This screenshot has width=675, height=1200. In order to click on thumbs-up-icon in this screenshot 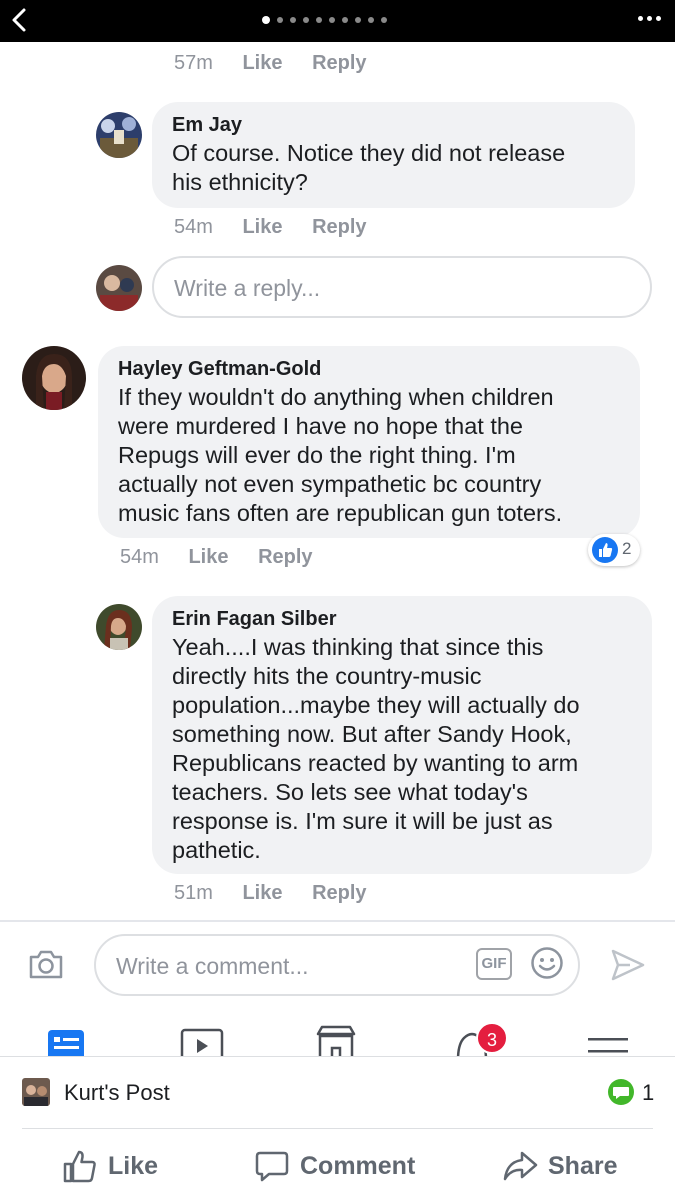, I will do `click(79, 1166)`.